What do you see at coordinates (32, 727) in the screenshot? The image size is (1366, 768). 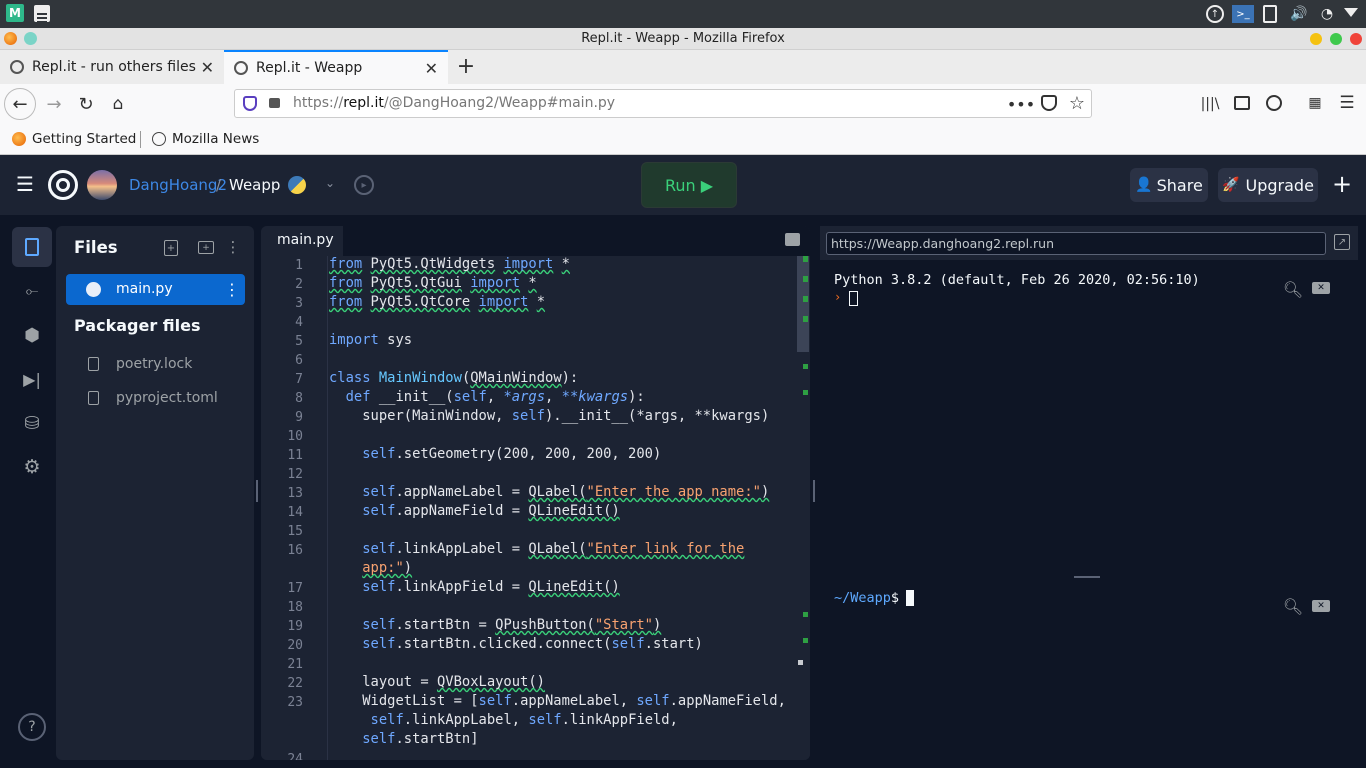 I see `help-icon: ?` at bounding box center [32, 727].